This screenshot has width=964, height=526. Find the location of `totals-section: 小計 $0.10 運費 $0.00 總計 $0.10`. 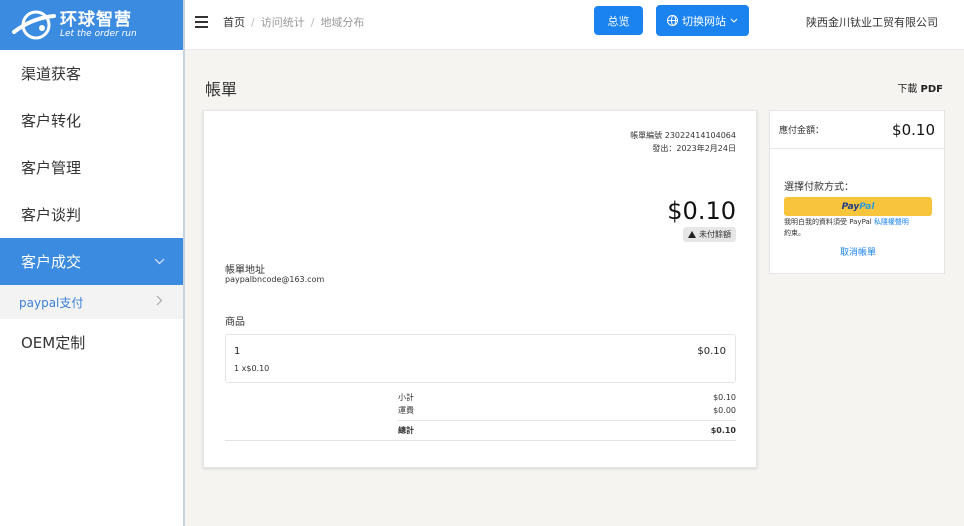

totals-section: 小計 $0.10 運費 $0.00 總計 $0.10 is located at coordinates (480, 417).